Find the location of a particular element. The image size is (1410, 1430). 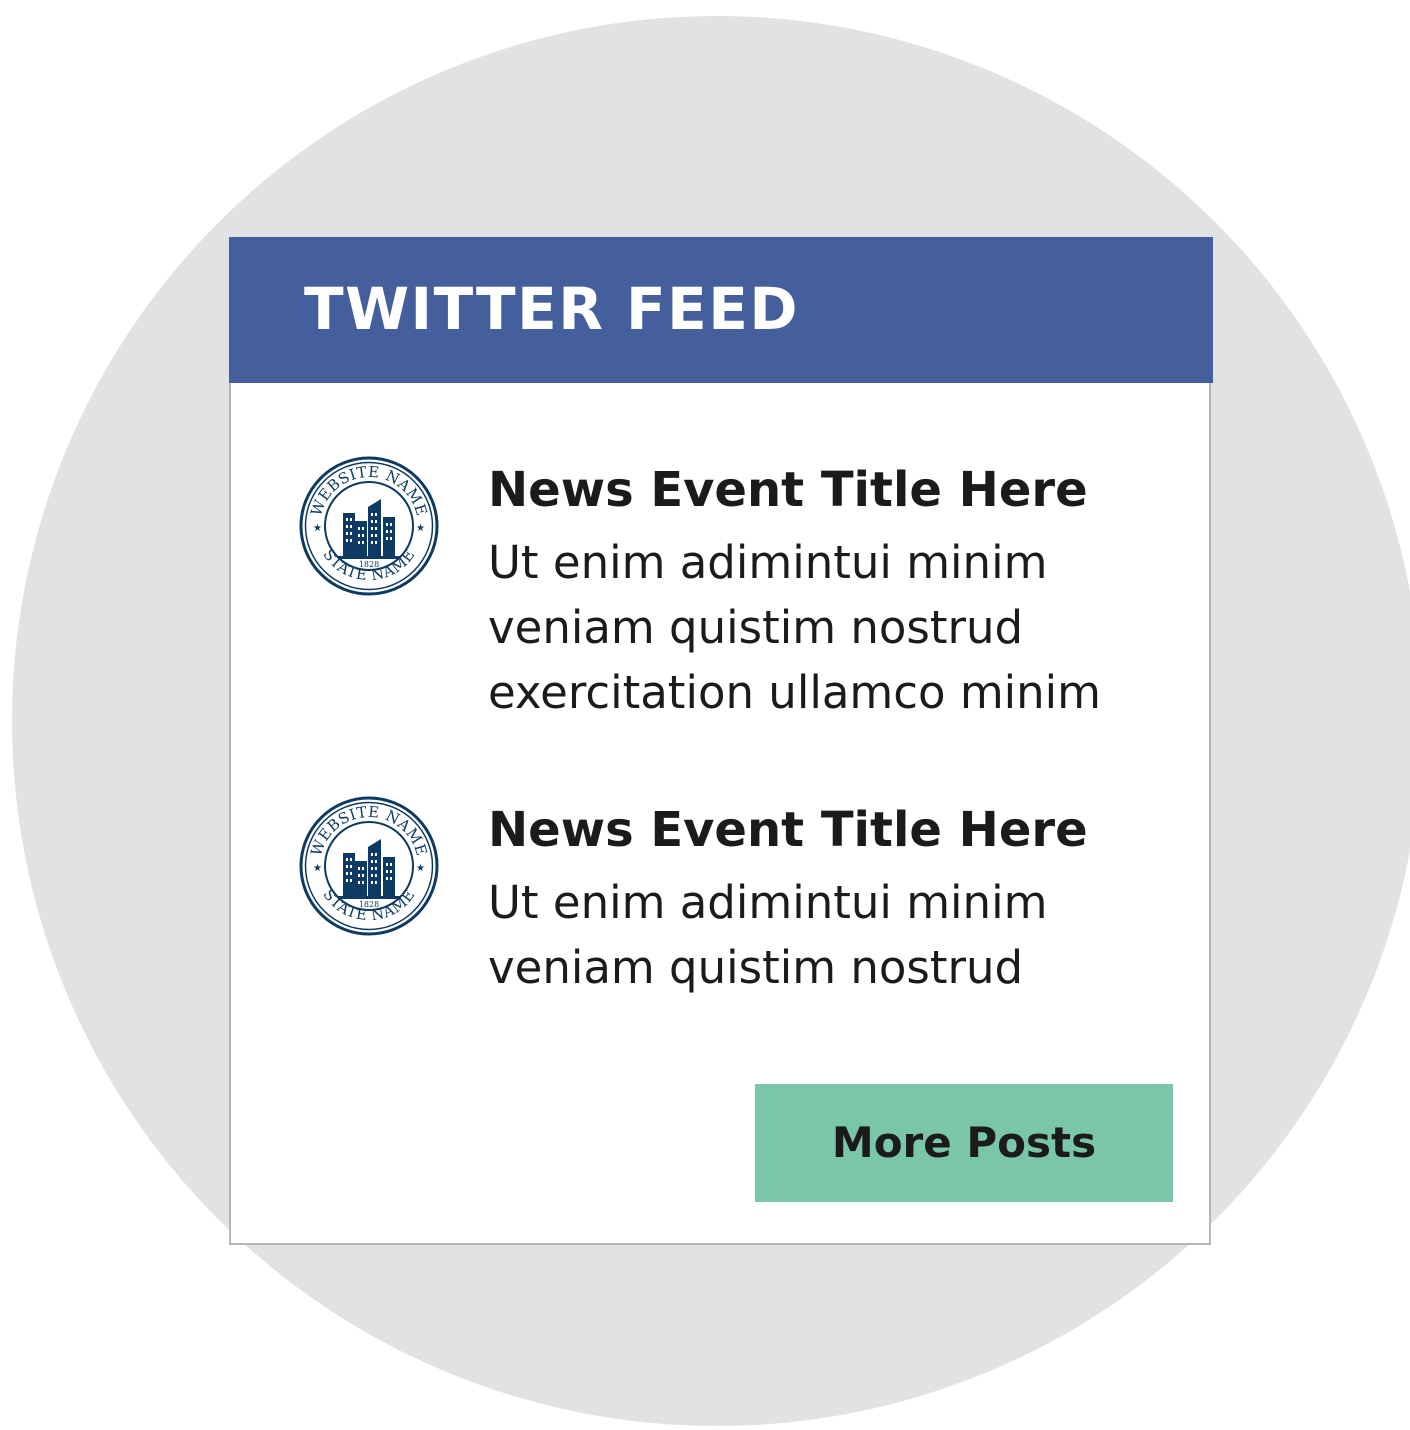

widget-header: TWITTER FEED is located at coordinates (721, 310).